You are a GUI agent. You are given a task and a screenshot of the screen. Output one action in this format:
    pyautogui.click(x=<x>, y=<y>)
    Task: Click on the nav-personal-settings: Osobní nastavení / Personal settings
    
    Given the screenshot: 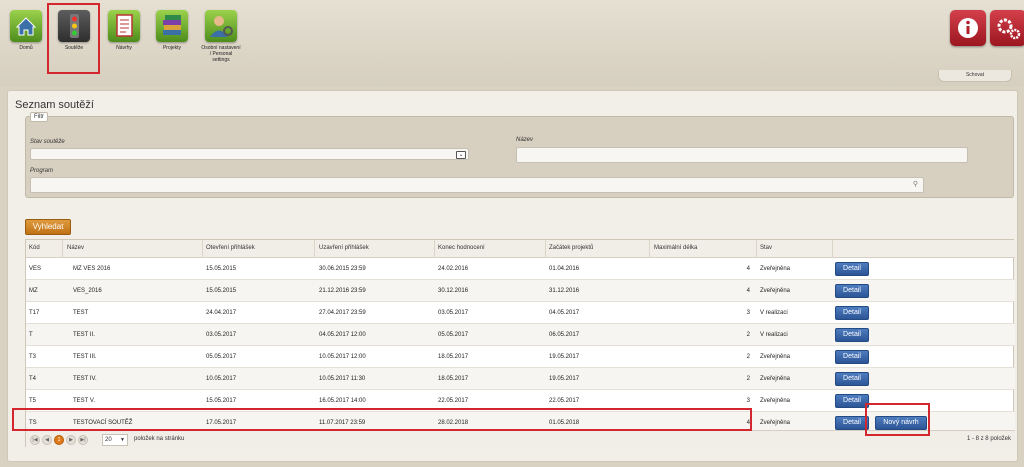 What is the action you would take?
    pyautogui.click(x=221, y=36)
    